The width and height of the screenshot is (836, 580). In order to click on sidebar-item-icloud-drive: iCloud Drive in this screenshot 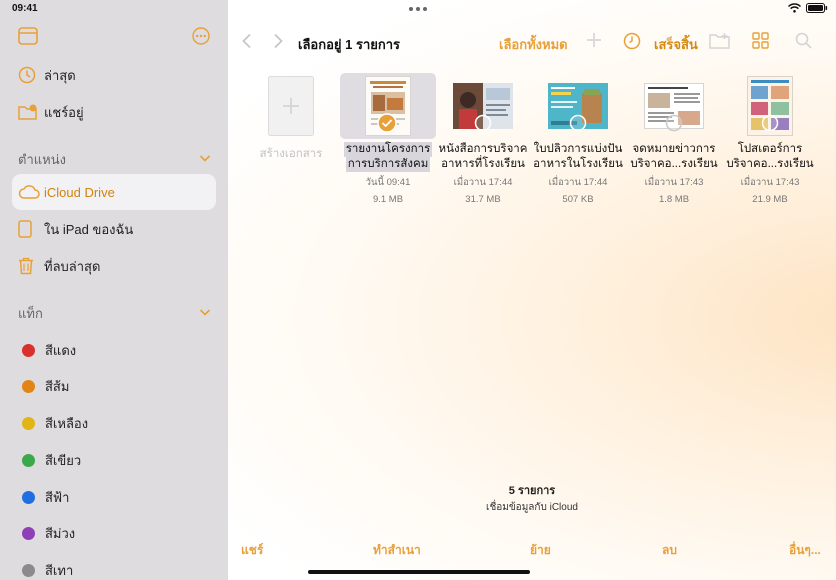, I will do `click(114, 192)`.